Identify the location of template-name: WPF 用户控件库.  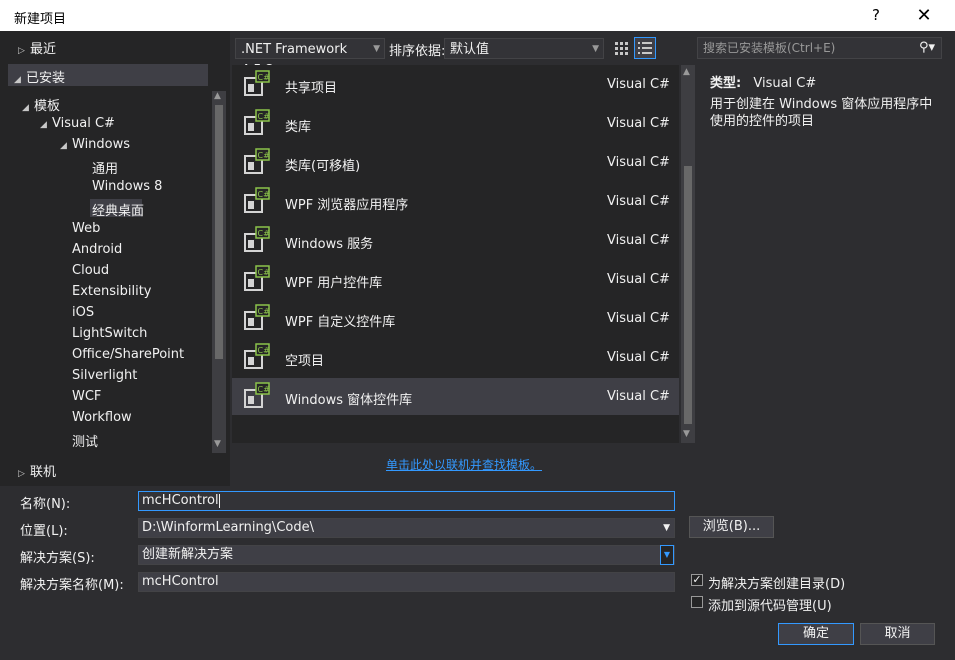
(334, 283).